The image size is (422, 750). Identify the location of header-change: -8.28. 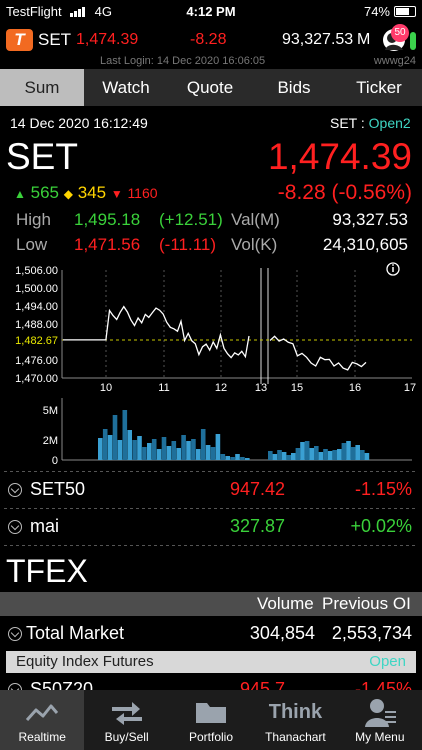
(208, 39).